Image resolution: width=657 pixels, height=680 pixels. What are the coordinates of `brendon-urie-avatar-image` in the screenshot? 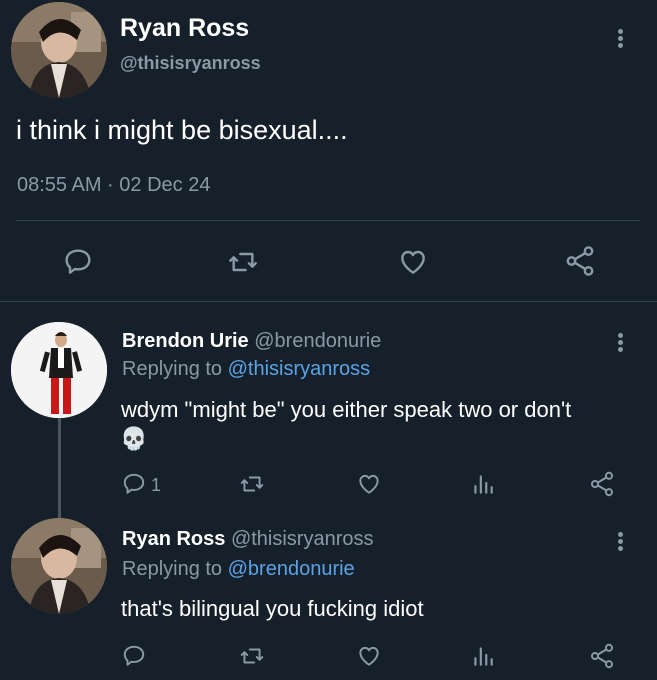 It's located at (59, 370).